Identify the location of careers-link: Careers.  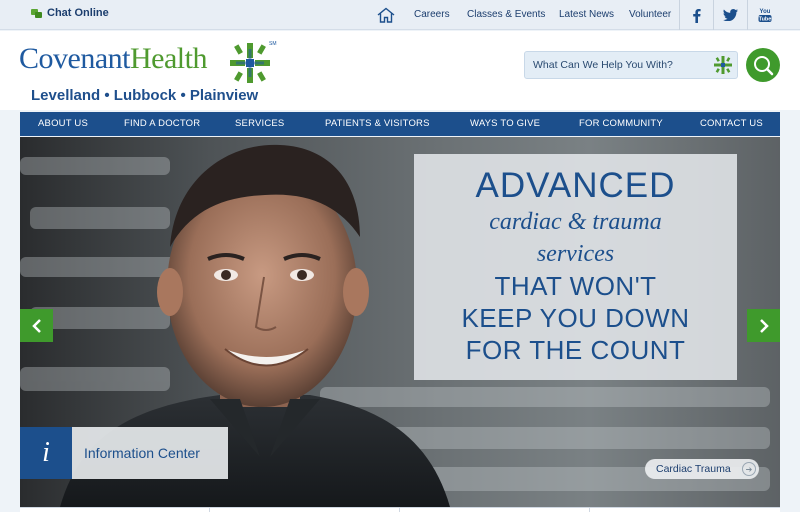
(432, 14).